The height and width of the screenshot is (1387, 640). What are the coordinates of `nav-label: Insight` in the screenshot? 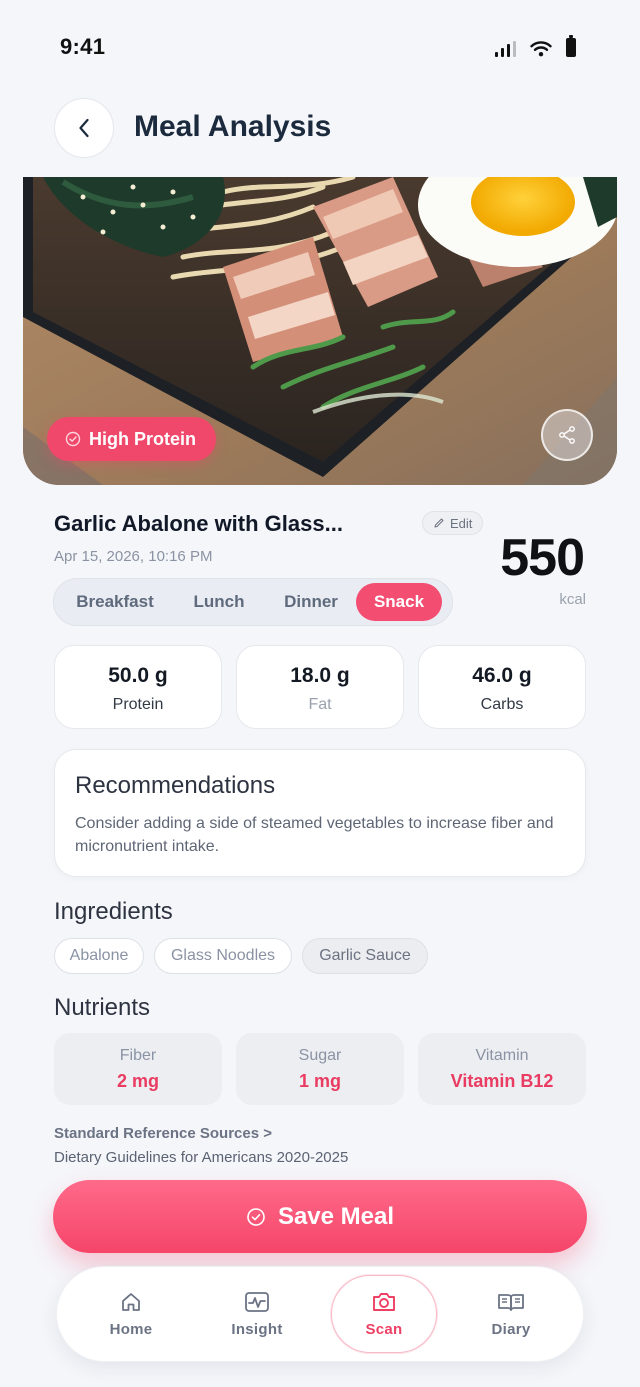 It's located at (257, 1329).